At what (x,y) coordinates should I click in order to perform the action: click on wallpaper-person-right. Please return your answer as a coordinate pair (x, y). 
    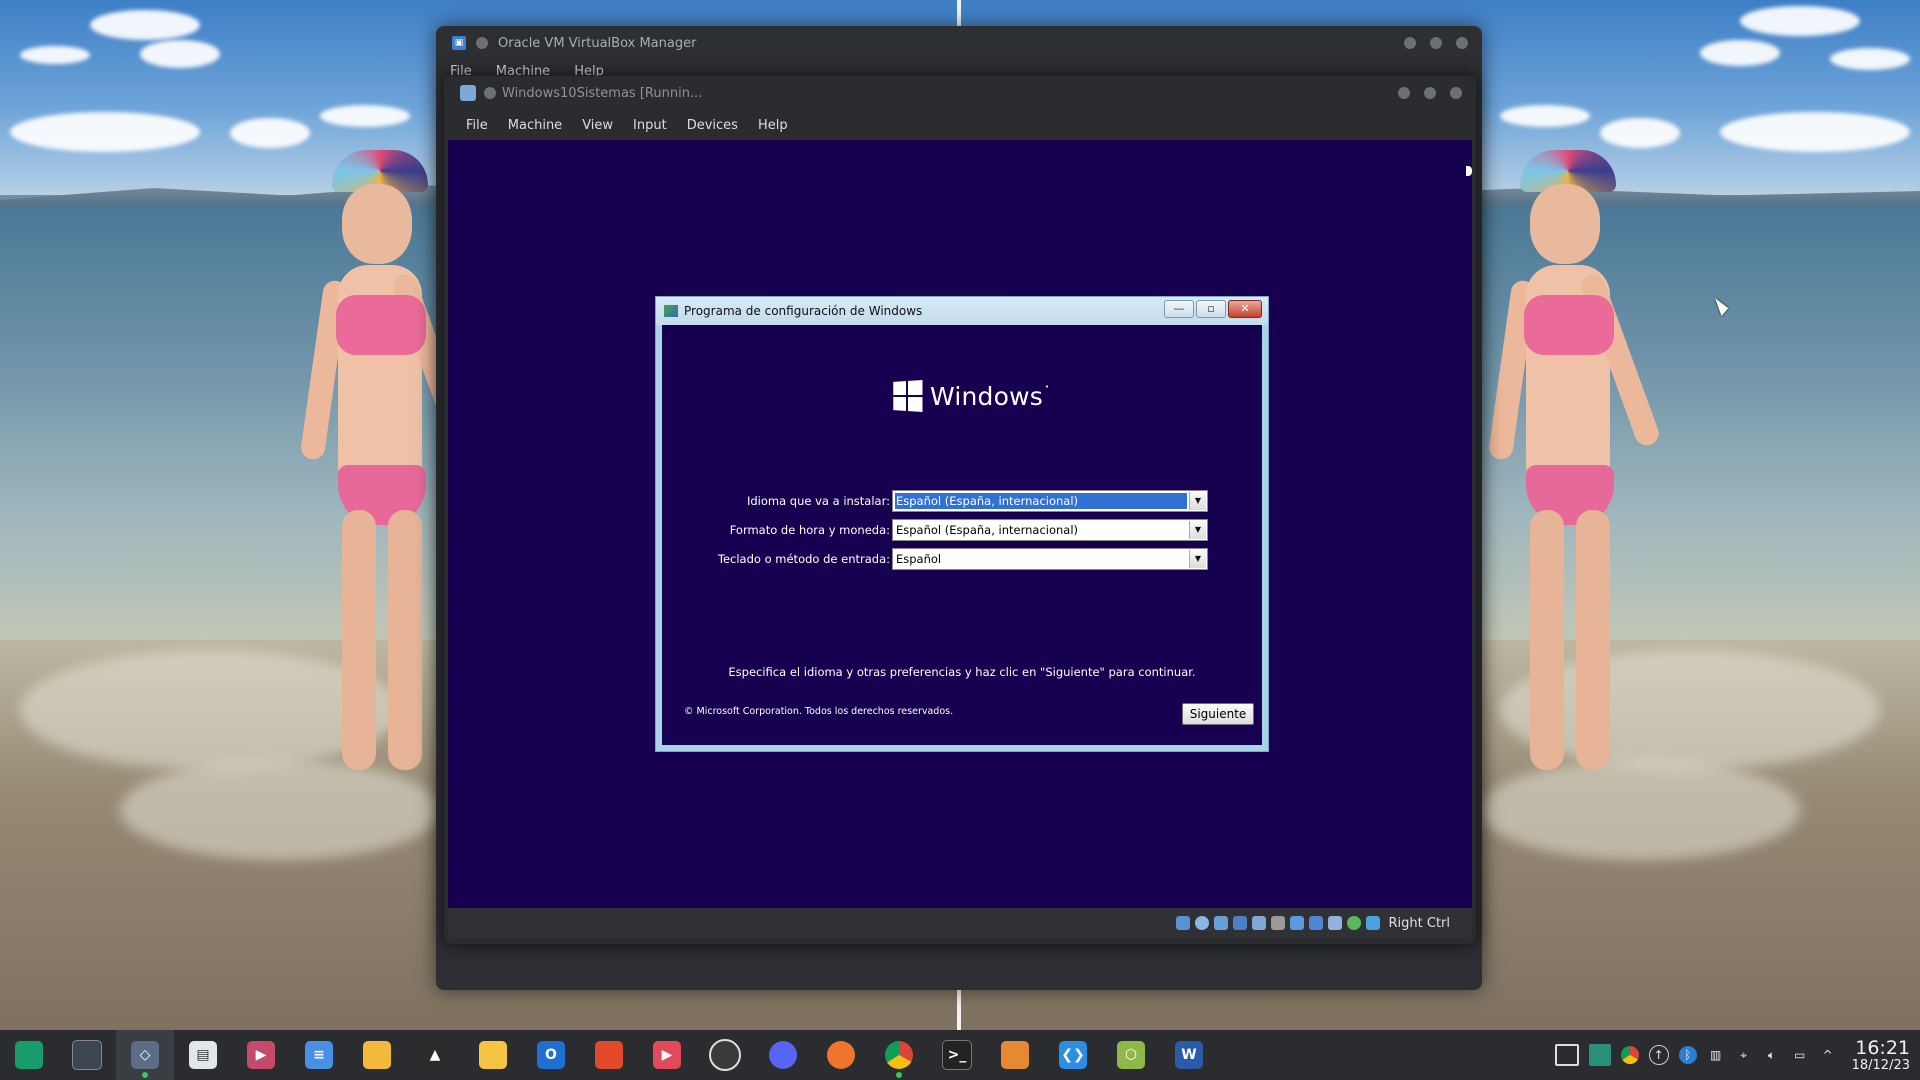
    Looking at the image, I should click on (1570, 470).